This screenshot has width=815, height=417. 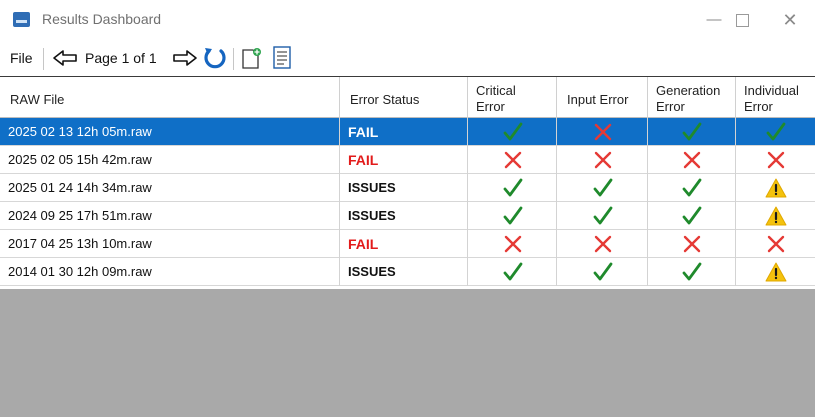 I want to click on cell-raw-file: 2025 02 13 12h 05m.raw, so click(x=170, y=132).